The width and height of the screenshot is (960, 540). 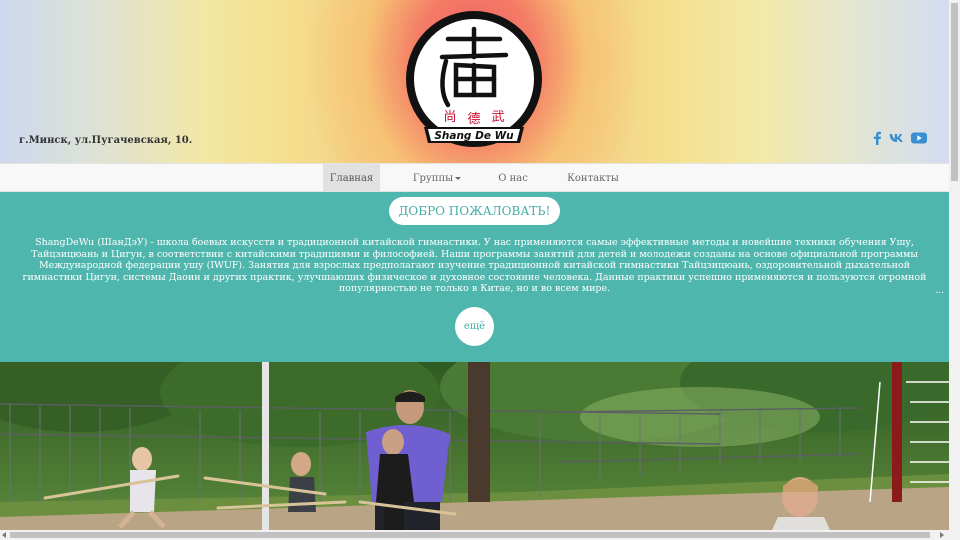 What do you see at coordinates (470, 535) in the screenshot?
I see `horizontal-scrollbar-thumb` at bounding box center [470, 535].